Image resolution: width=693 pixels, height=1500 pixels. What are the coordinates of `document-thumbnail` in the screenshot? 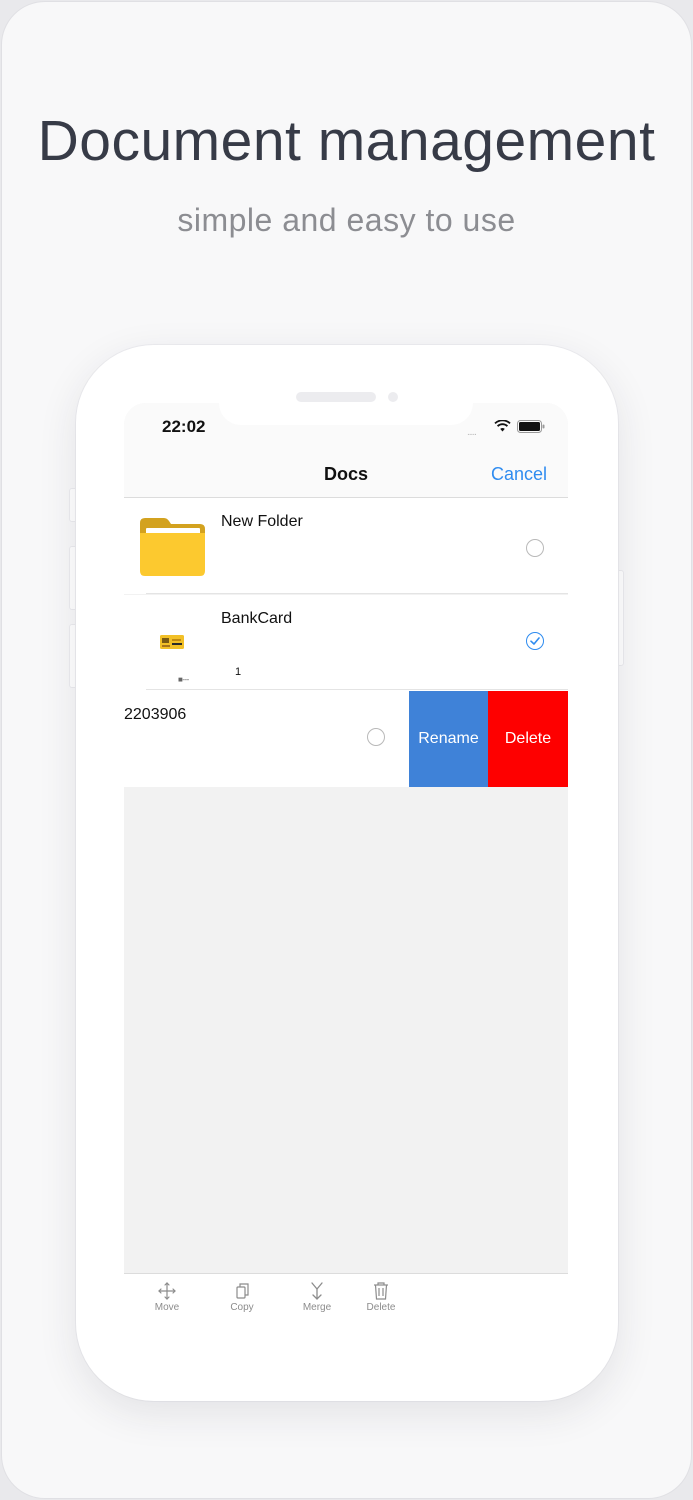 It's located at (172, 642).